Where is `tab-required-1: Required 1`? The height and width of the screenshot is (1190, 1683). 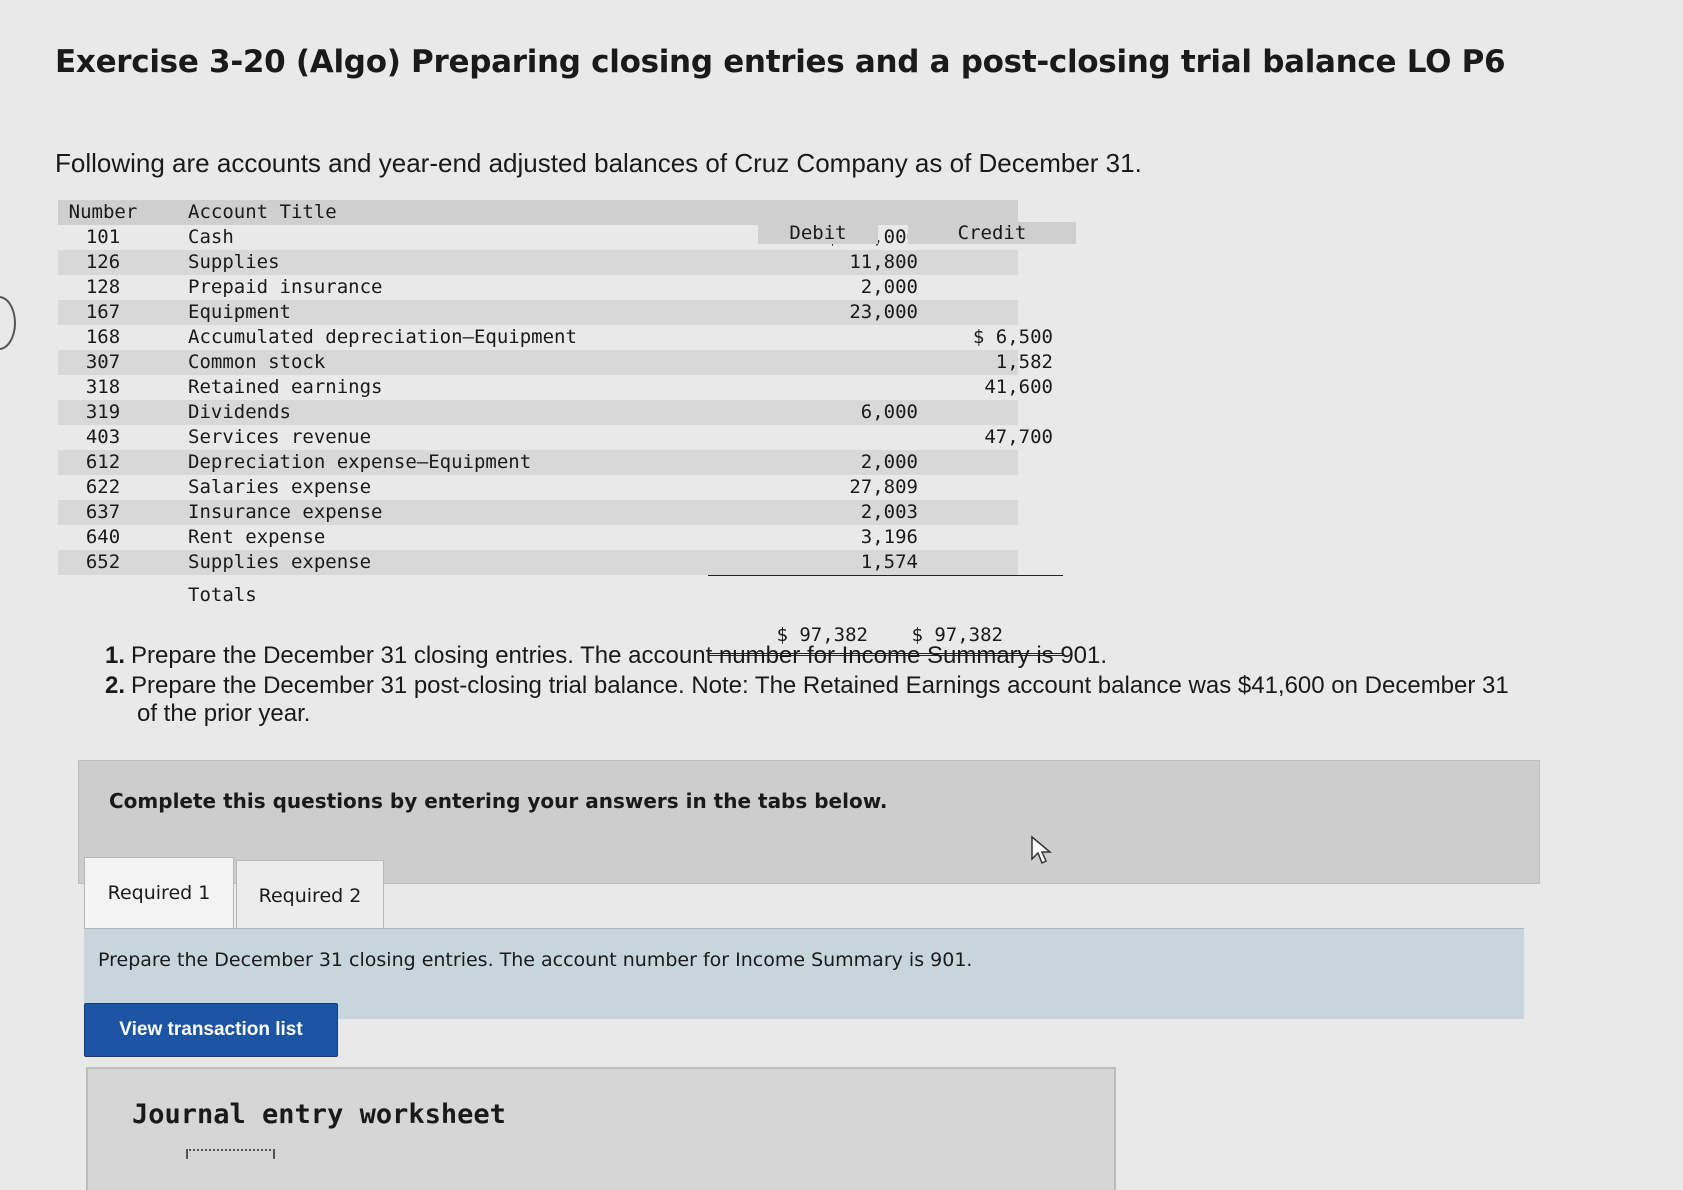 tab-required-1: Required 1 is located at coordinates (159, 892).